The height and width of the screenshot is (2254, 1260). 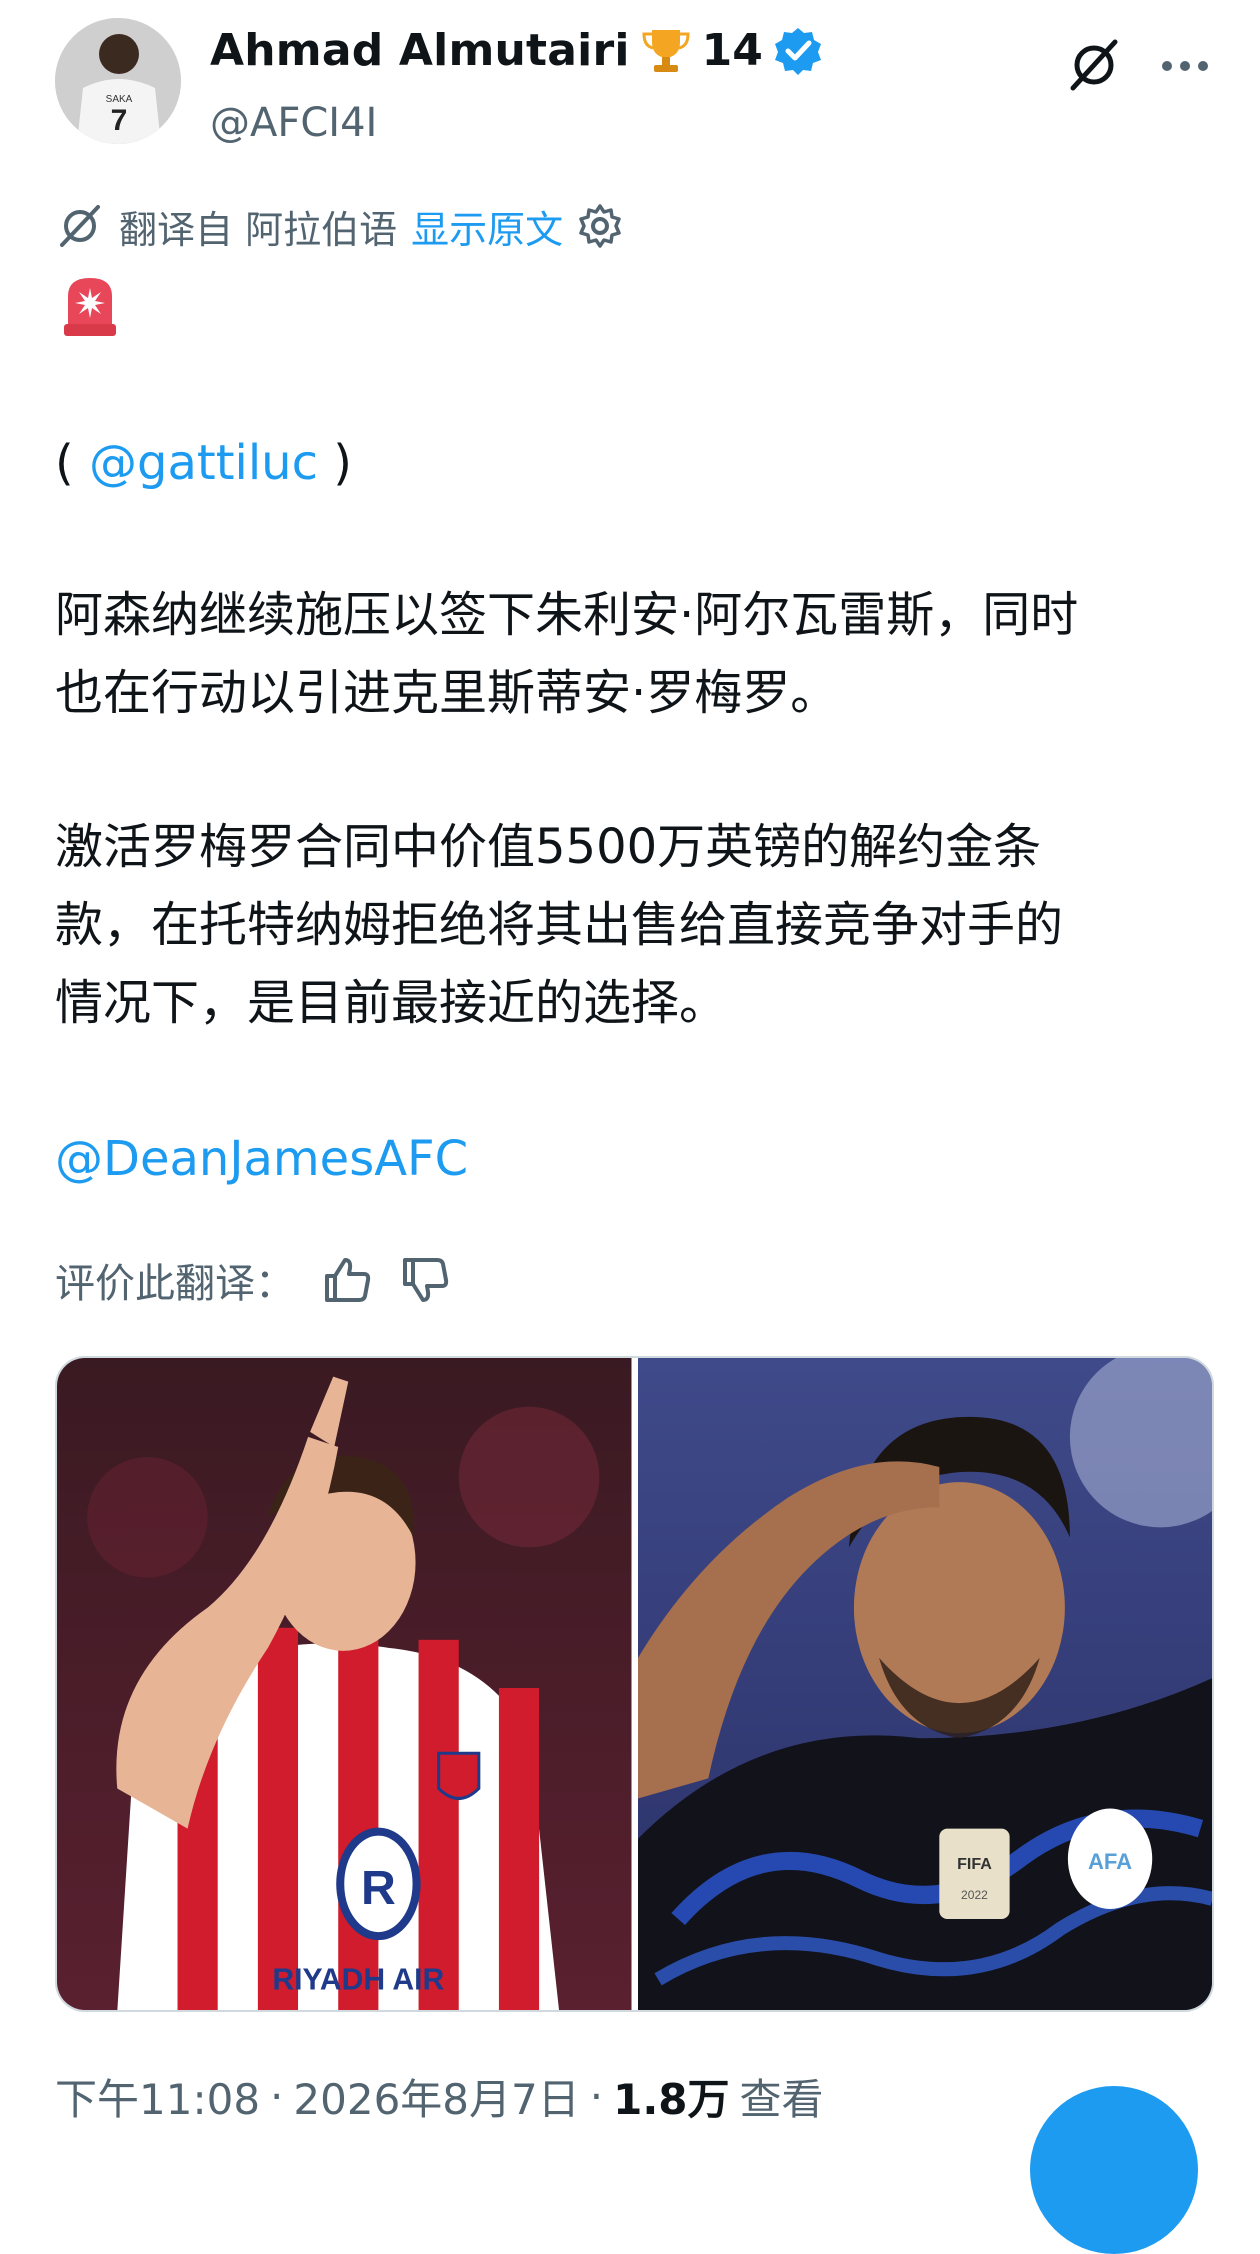 I want to click on svg-text: 7, so click(x=119, y=120).